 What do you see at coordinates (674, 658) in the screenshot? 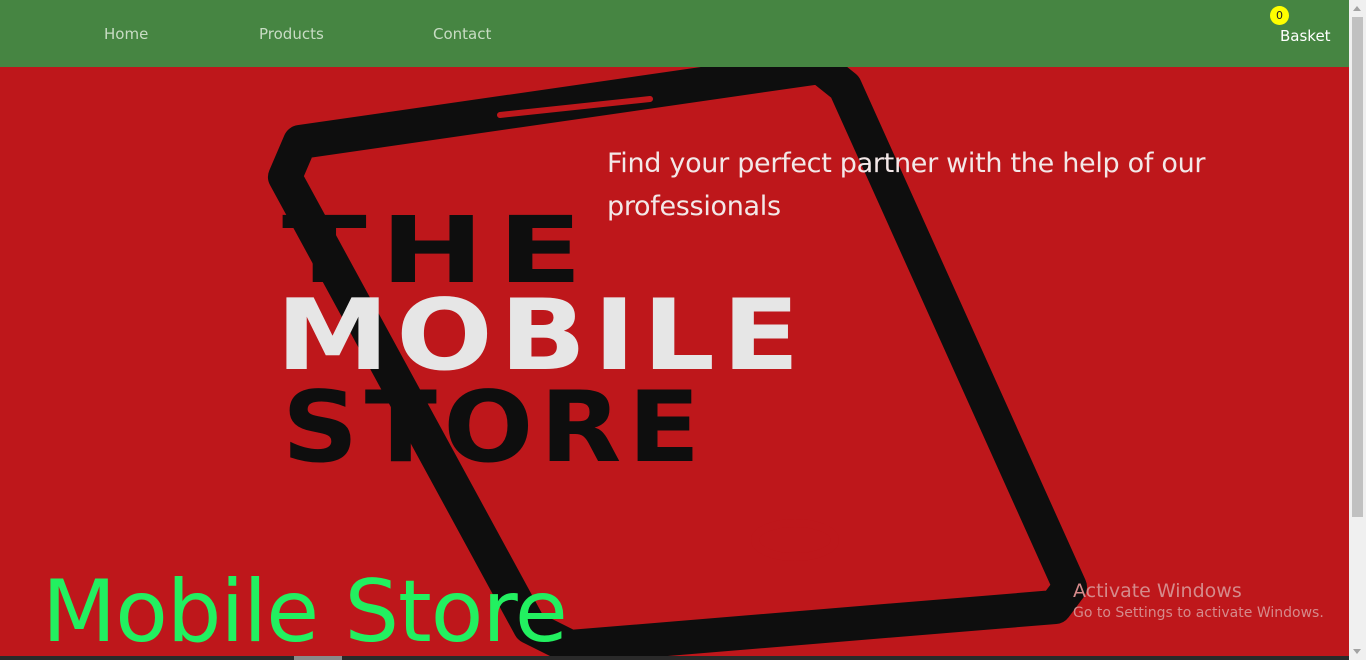
I see `horizontal-scrollbar` at bounding box center [674, 658].